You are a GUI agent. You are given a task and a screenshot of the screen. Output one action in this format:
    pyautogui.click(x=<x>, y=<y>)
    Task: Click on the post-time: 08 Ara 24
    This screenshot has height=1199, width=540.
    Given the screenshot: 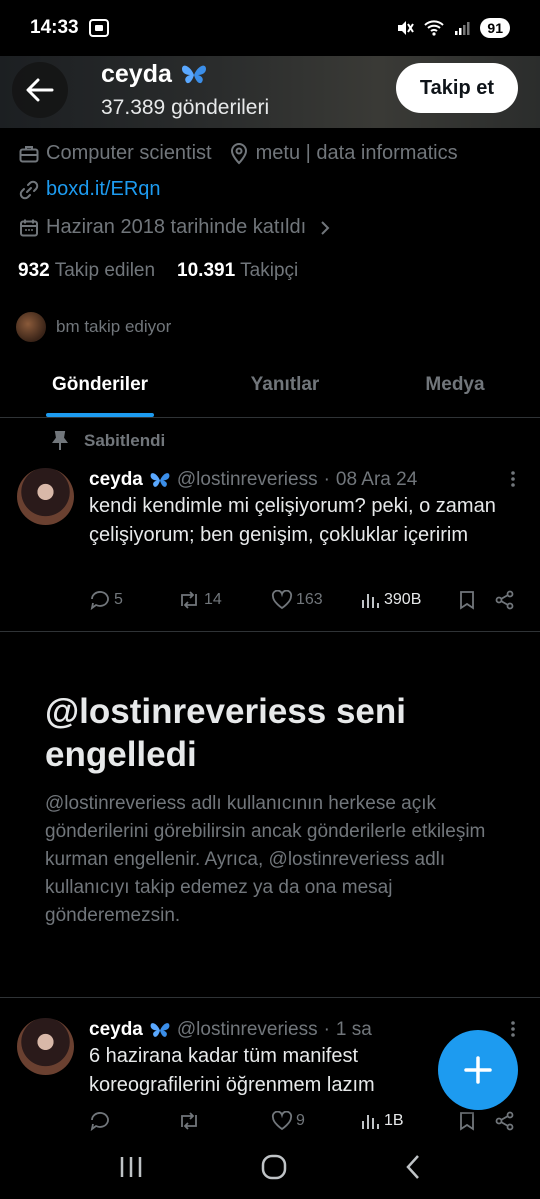 What is the action you would take?
    pyautogui.click(x=376, y=479)
    